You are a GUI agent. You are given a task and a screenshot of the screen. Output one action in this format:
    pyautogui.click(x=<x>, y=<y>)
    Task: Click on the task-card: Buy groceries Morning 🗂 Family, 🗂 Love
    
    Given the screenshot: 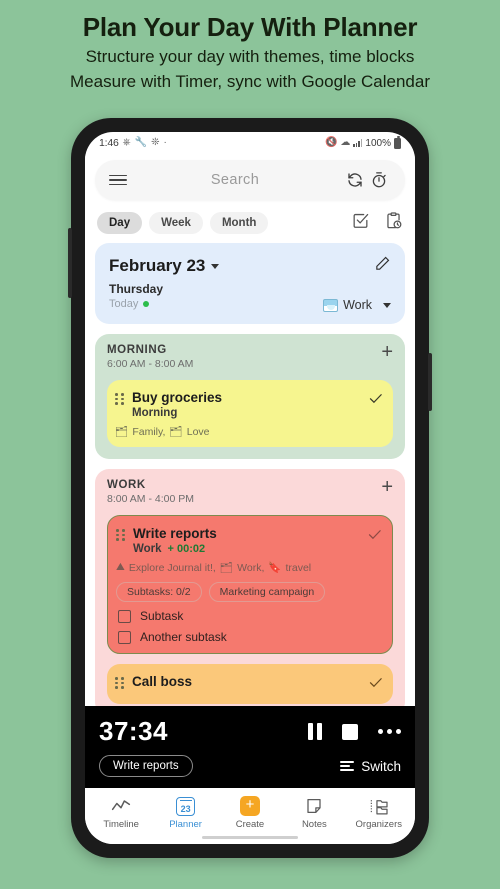 What is the action you would take?
    pyautogui.click(x=250, y=413)
    